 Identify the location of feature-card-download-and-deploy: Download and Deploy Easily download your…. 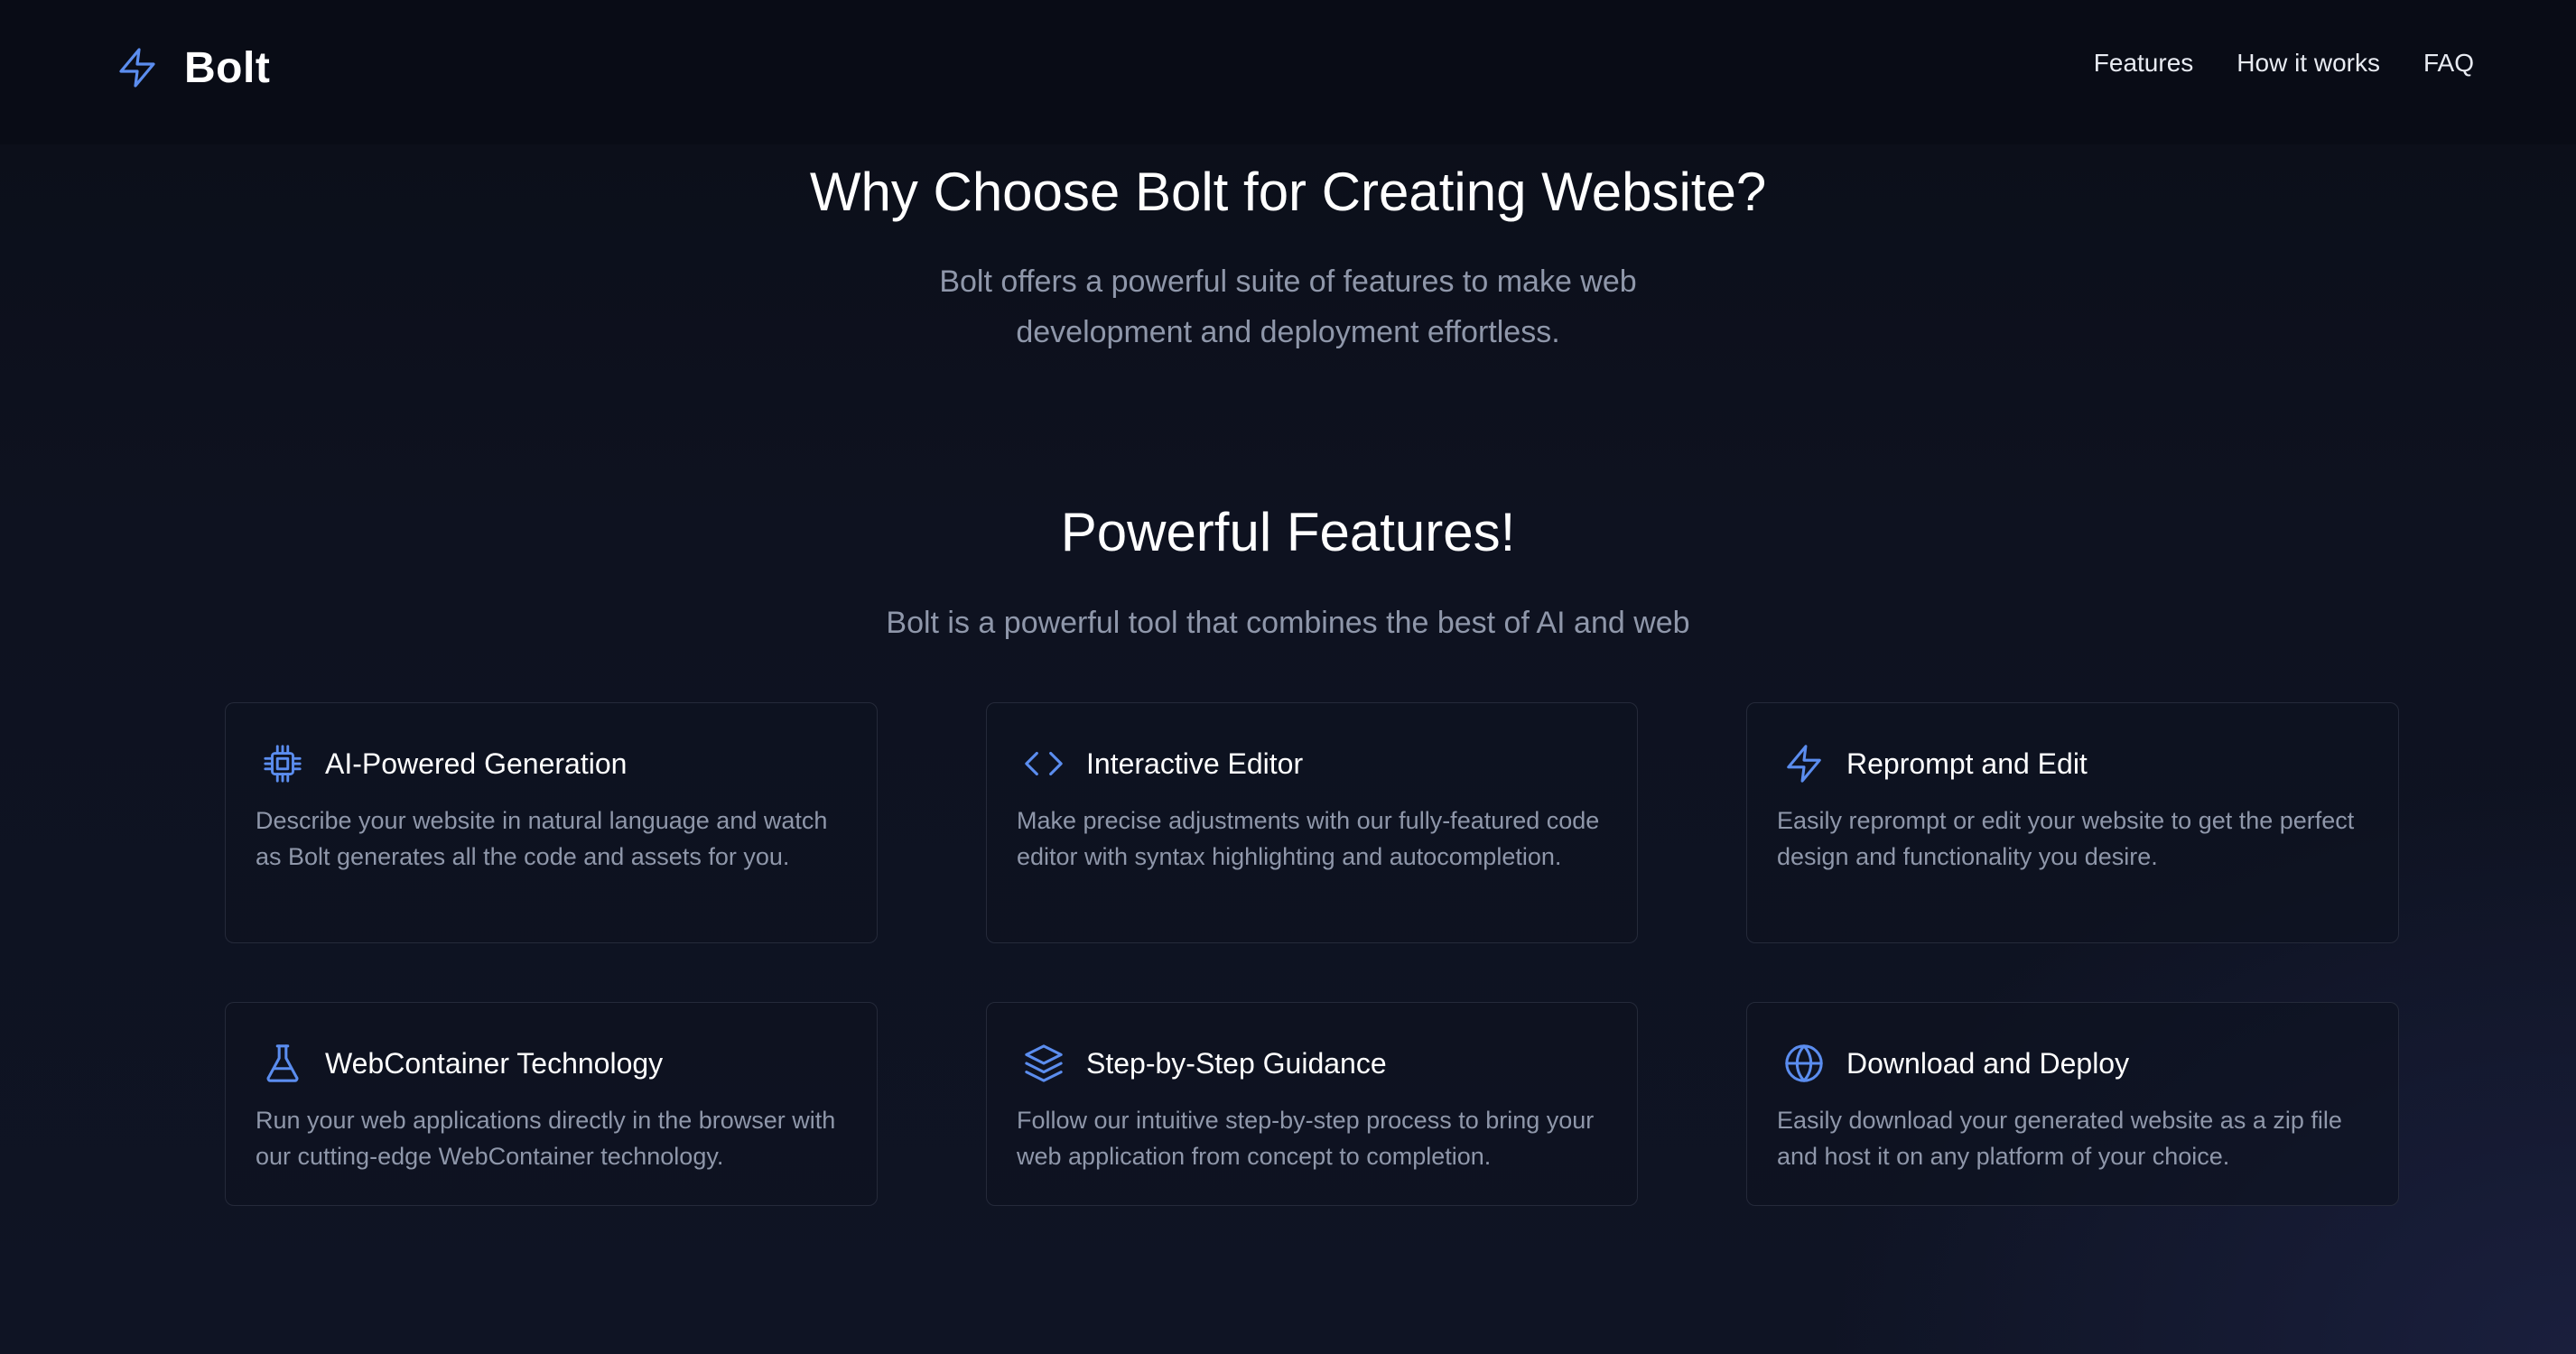
(2072, 1104).